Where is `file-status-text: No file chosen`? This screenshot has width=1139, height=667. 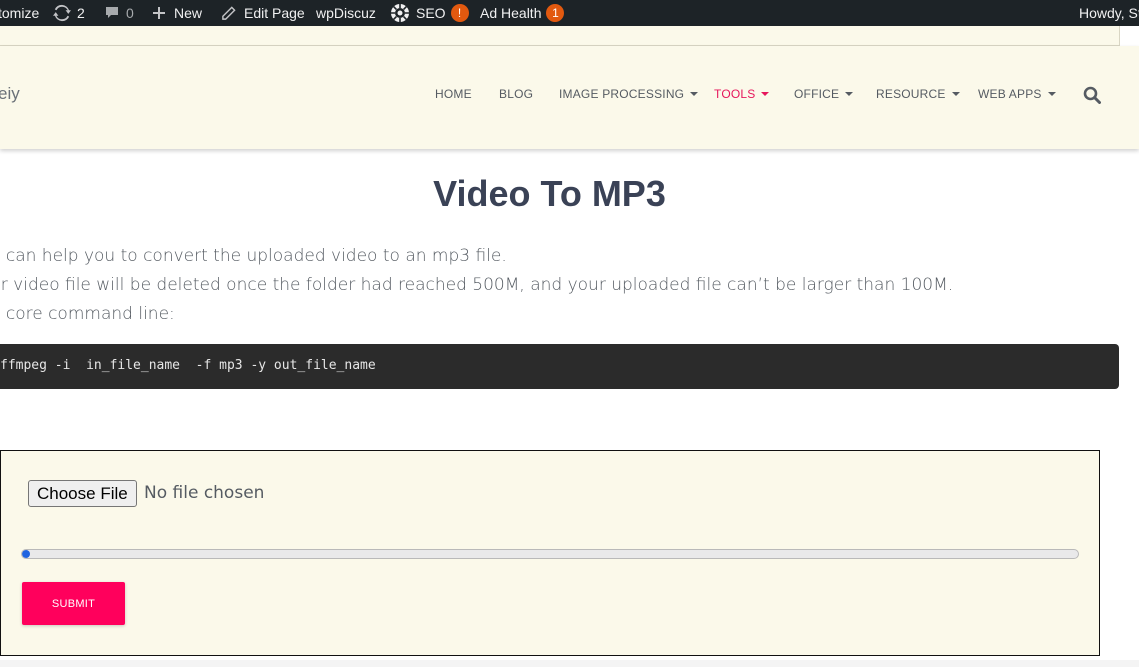 file-status-text: No file chosen is located at coordinates (204, 493).